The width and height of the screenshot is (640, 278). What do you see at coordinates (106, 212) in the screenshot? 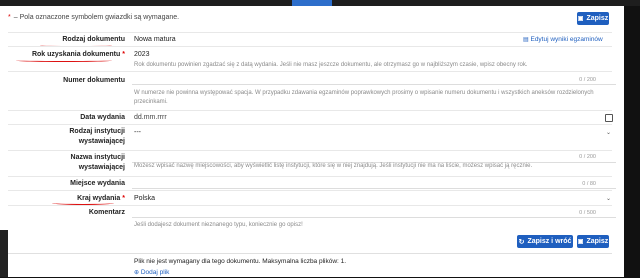
I see `comment-label: Komentarz` at bounding box center [106, 212].